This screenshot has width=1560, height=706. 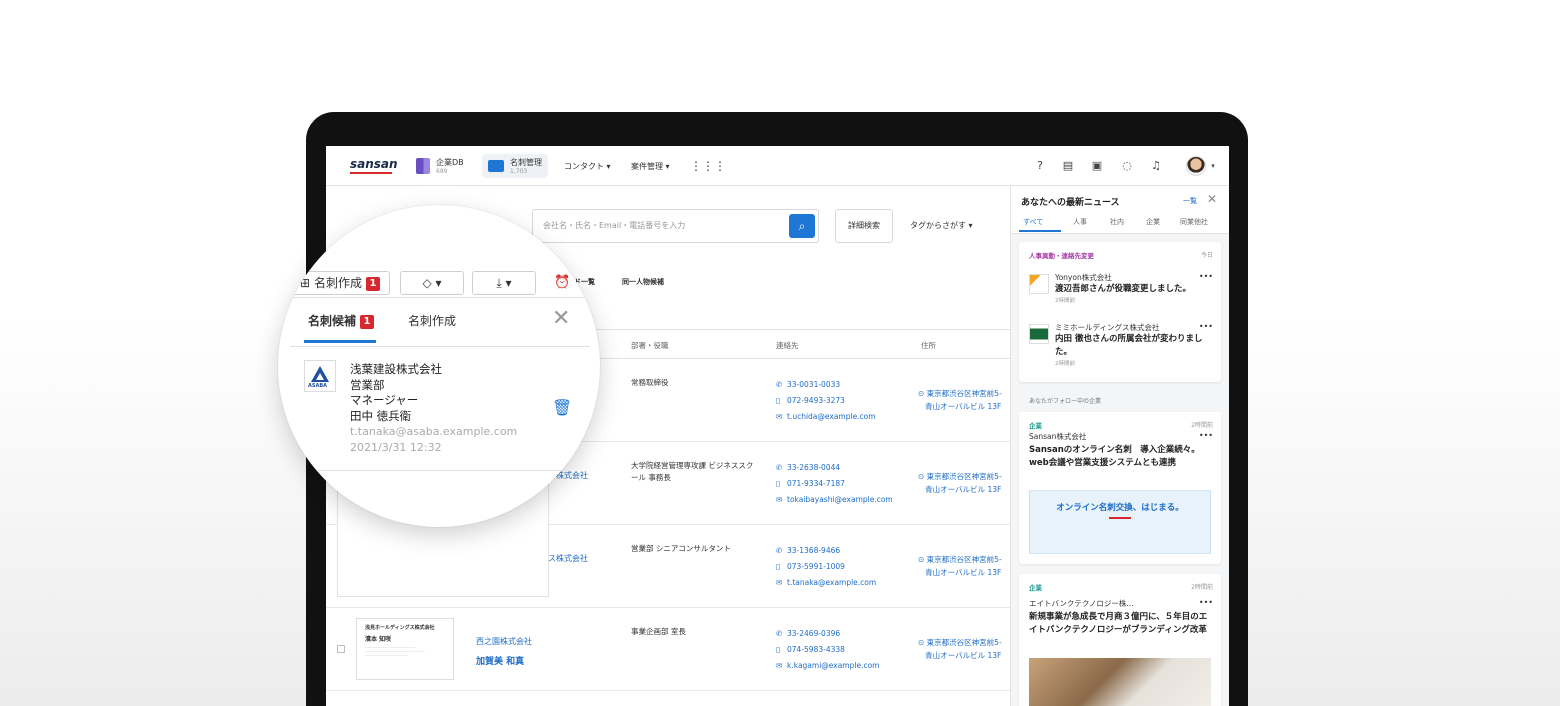 What do you see at coordinates (1213, 166) in the screenshot?
I see `avatar-chevron-down-icon: ▾` at bounding box center [1213, 166].